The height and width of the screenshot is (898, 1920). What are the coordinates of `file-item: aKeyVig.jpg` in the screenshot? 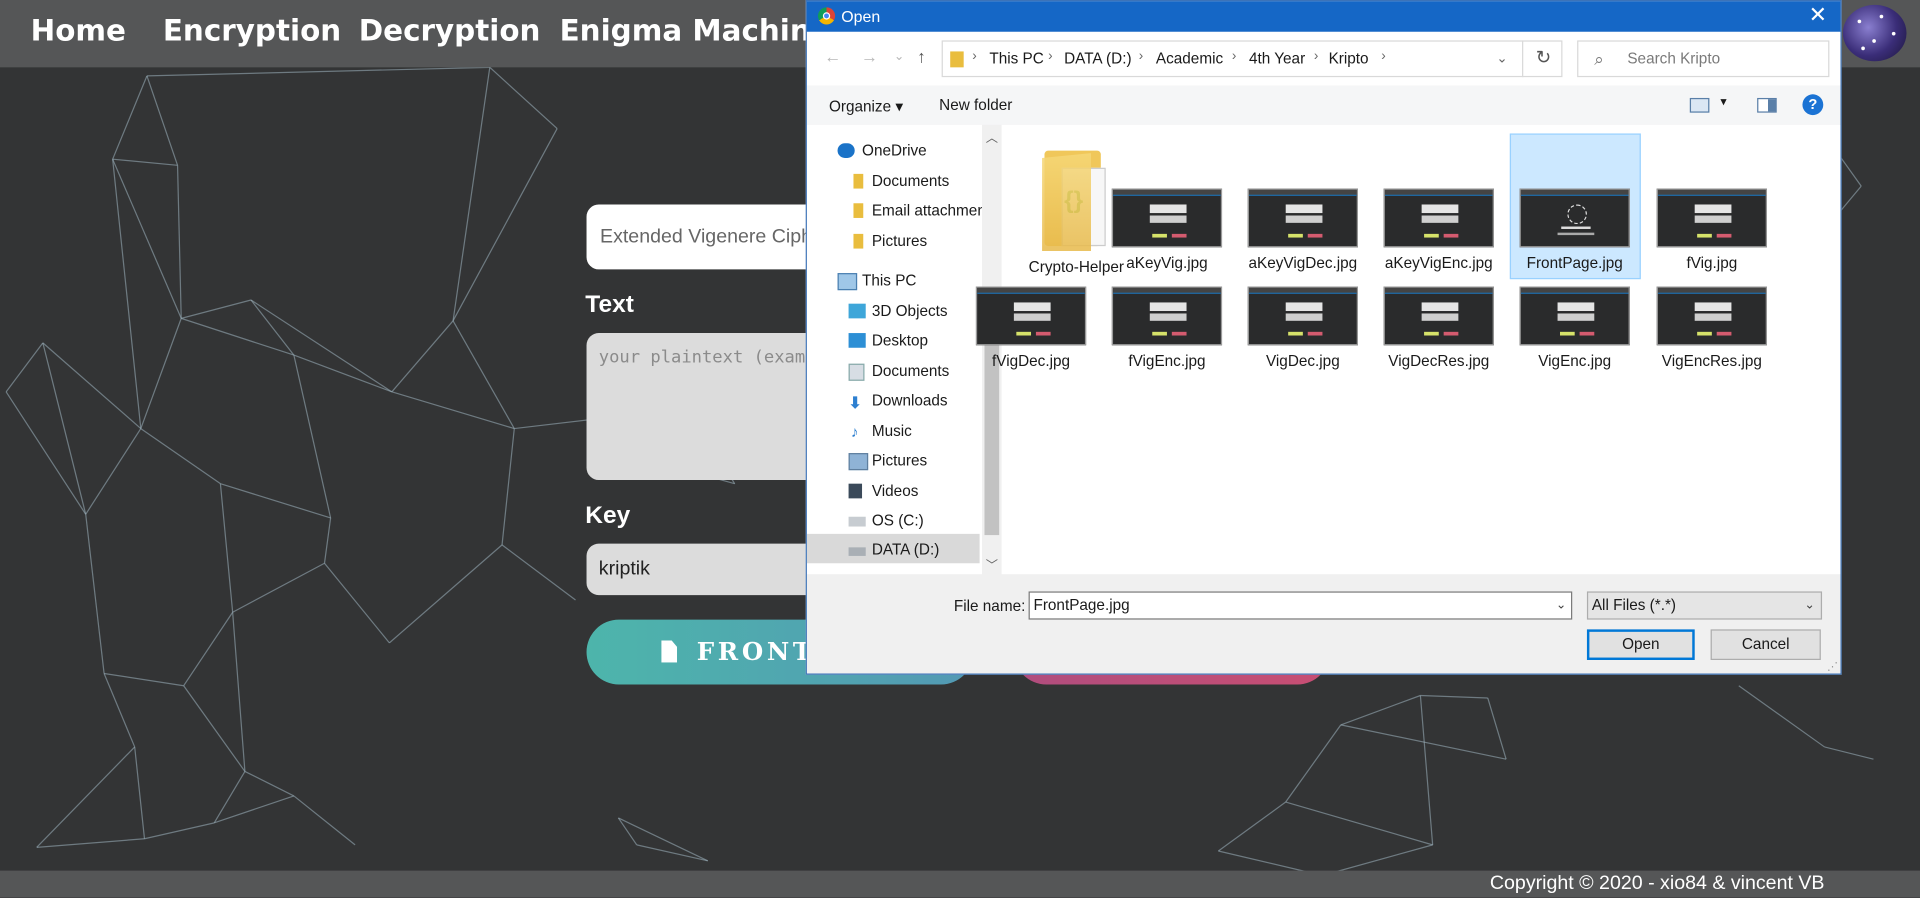 It's located at (1167, 230).